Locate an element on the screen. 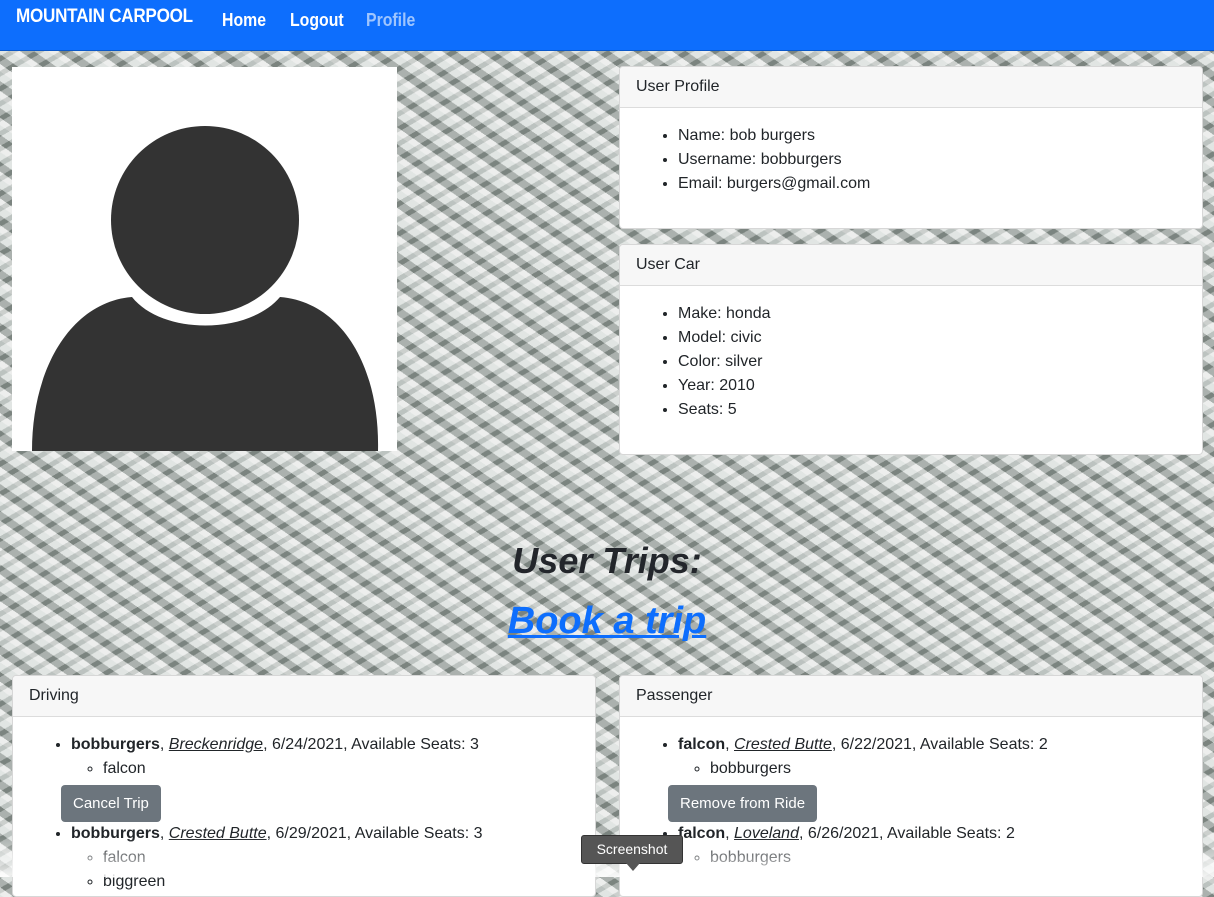  car-seats: Seats: 5 is located at coordinates (940, 410).